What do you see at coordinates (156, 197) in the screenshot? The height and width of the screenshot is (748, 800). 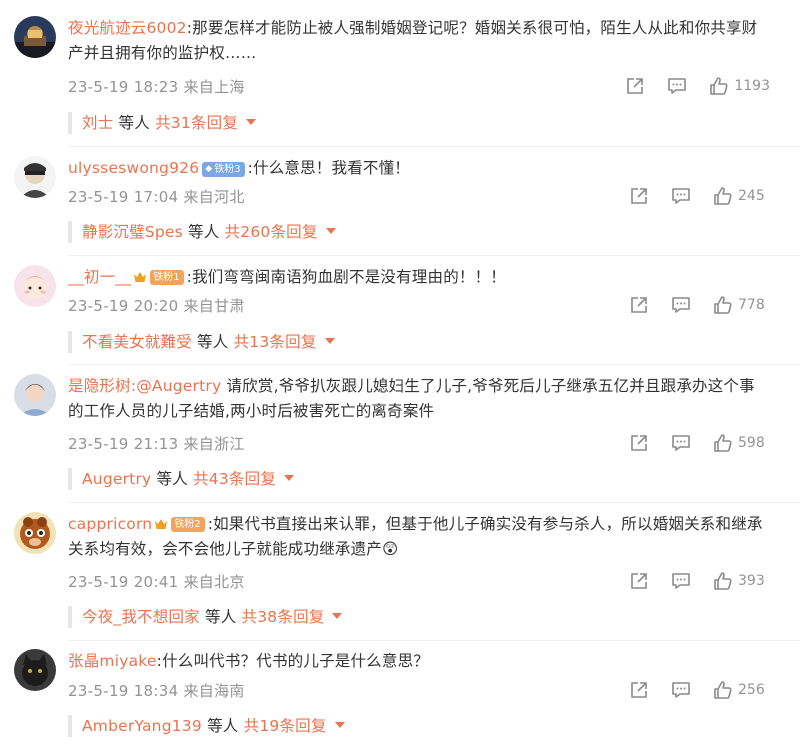 I see `comment-meta: 23-5-19 17:04 来自河北` at bounding box center [156, 197].